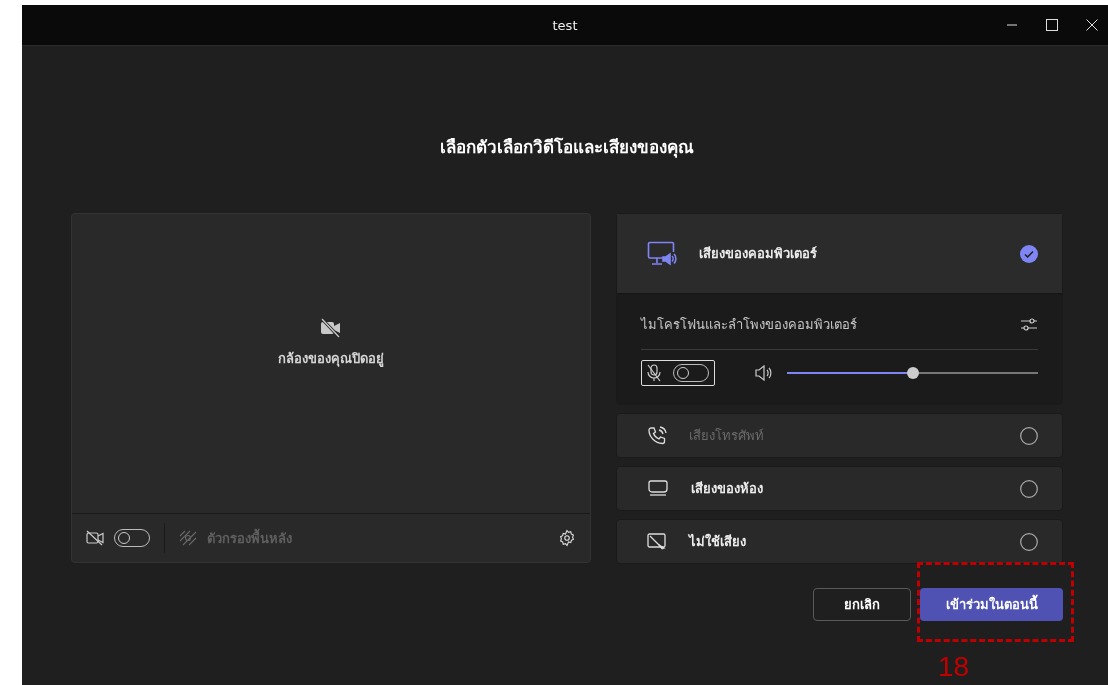  What do you see at coordinates (718, 541) in the screenshot?
I see `audio-option-label: ไม่ใช้เสียง` at bounding box center [718, 541].